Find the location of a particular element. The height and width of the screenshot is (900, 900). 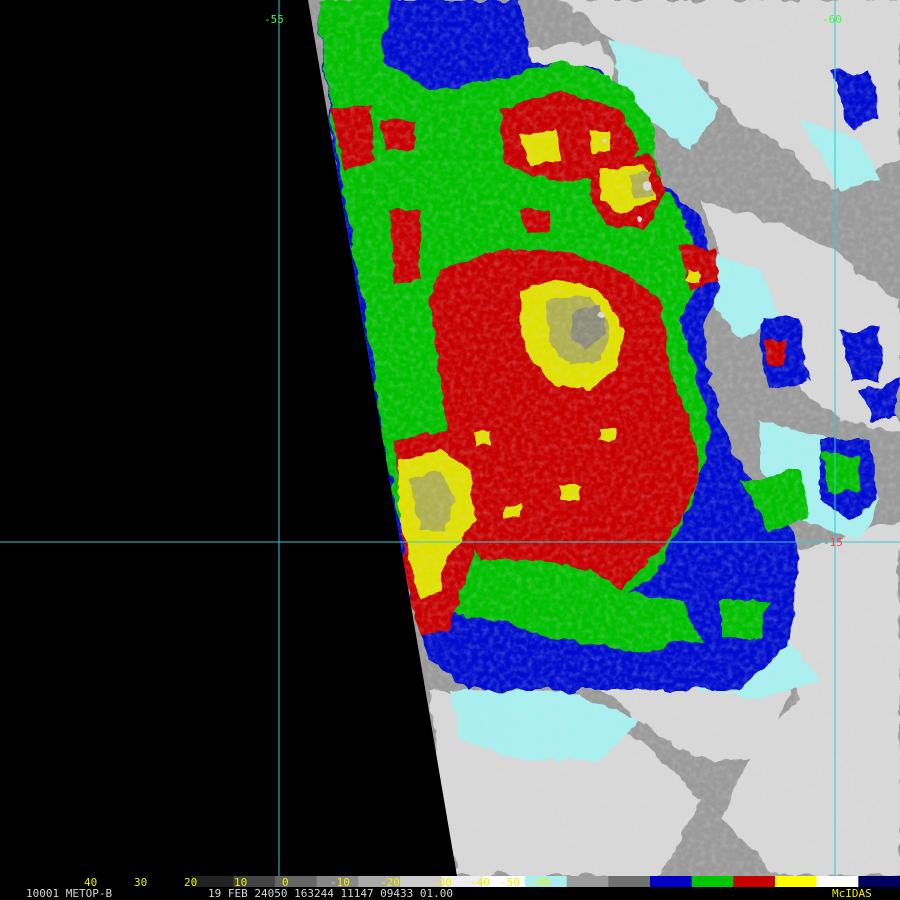

date-time-info: 19 FEB 24050 163244 11147 09433 01.00 is located at coordinates (330, 893).